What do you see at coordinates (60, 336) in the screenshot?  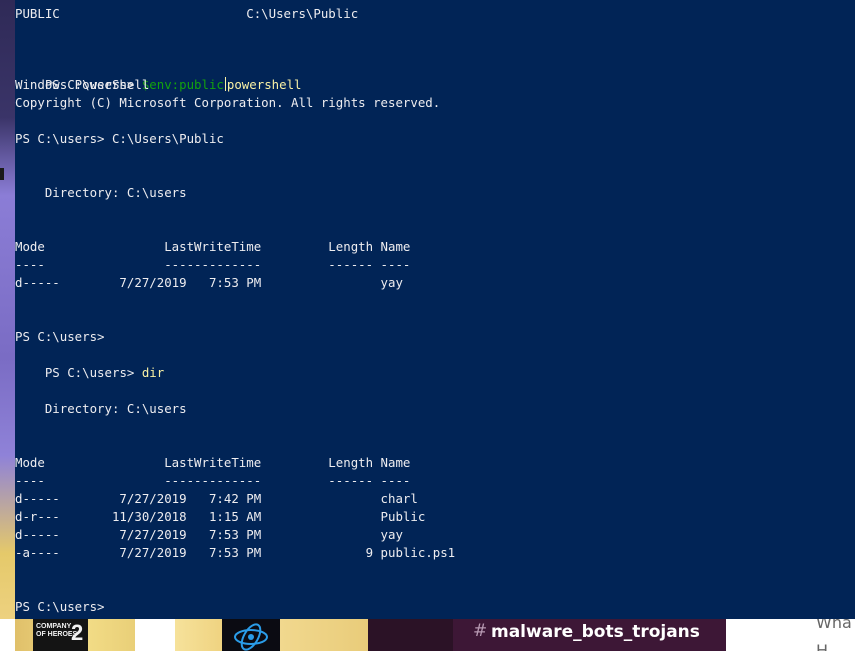 I see `console-prompt-line: PS C:\users>` at bounding box center [60, 336].